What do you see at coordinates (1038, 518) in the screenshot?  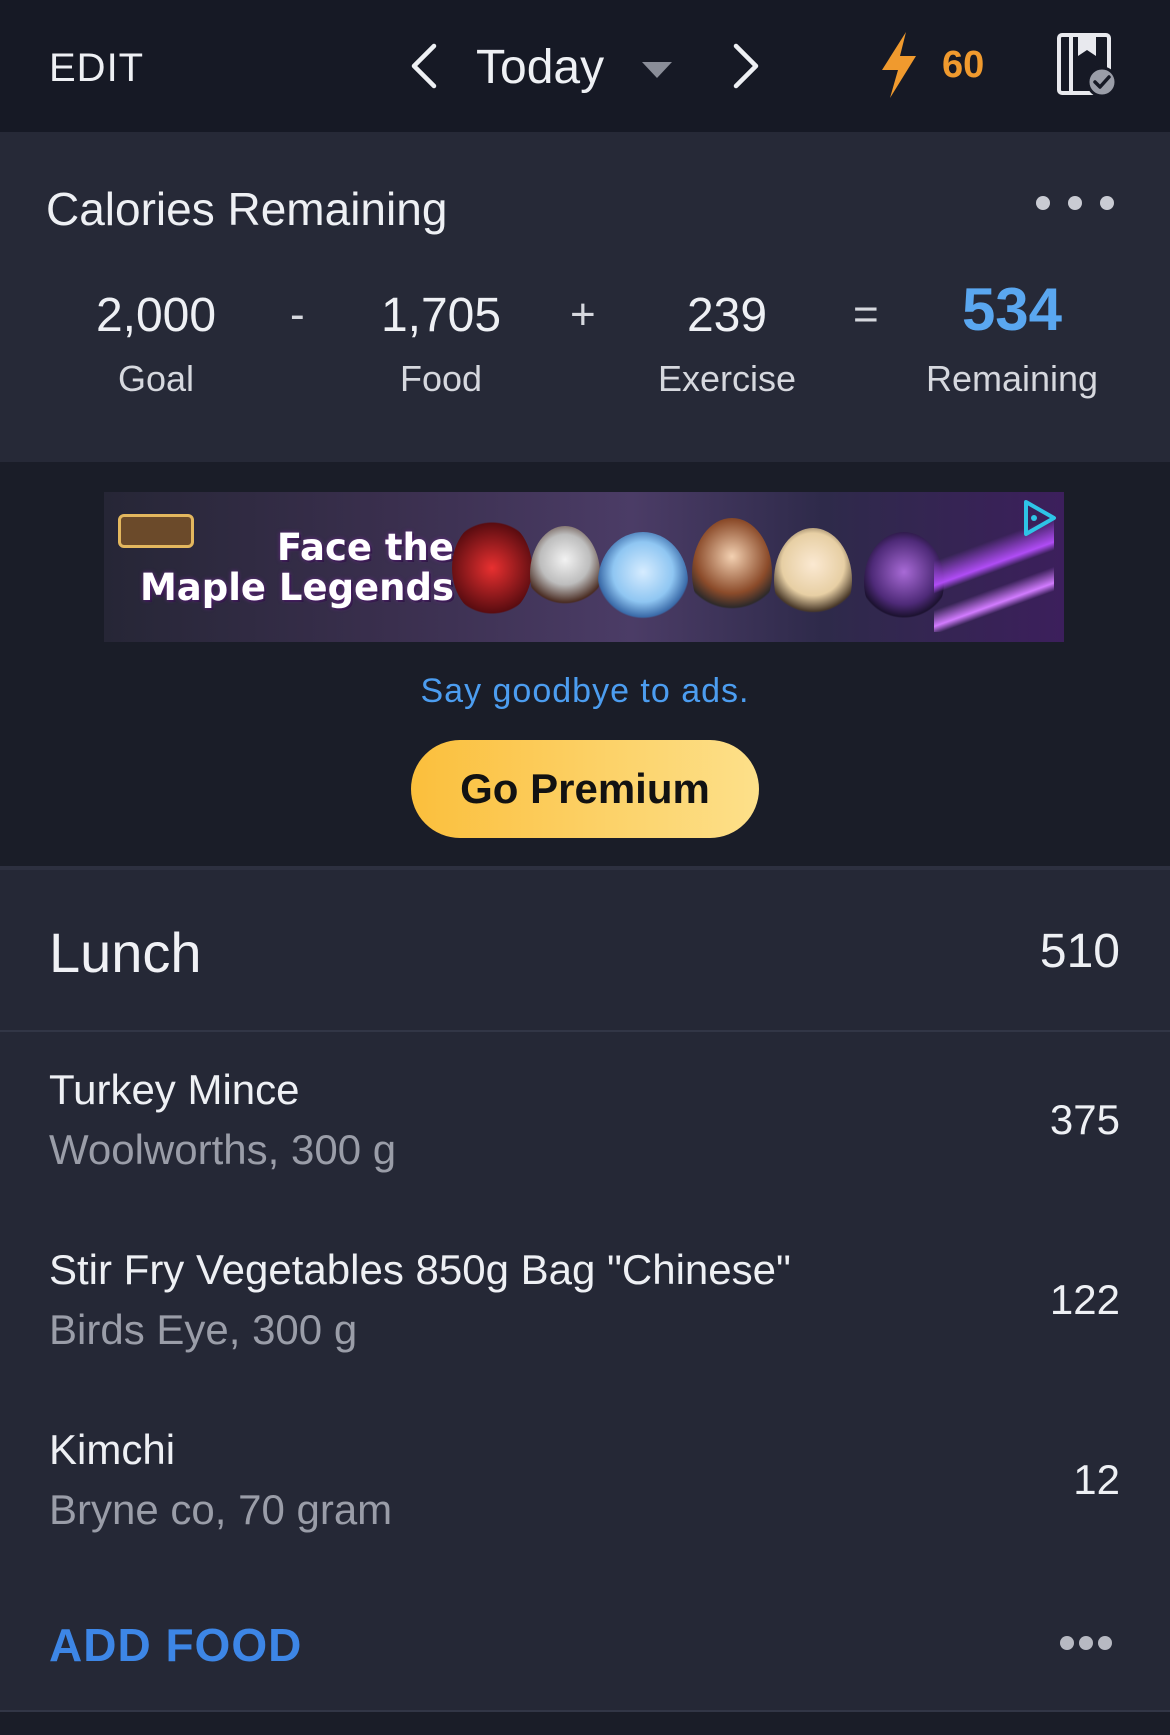 I see `ad-choices-icon` at bounding box center [1038, 518].